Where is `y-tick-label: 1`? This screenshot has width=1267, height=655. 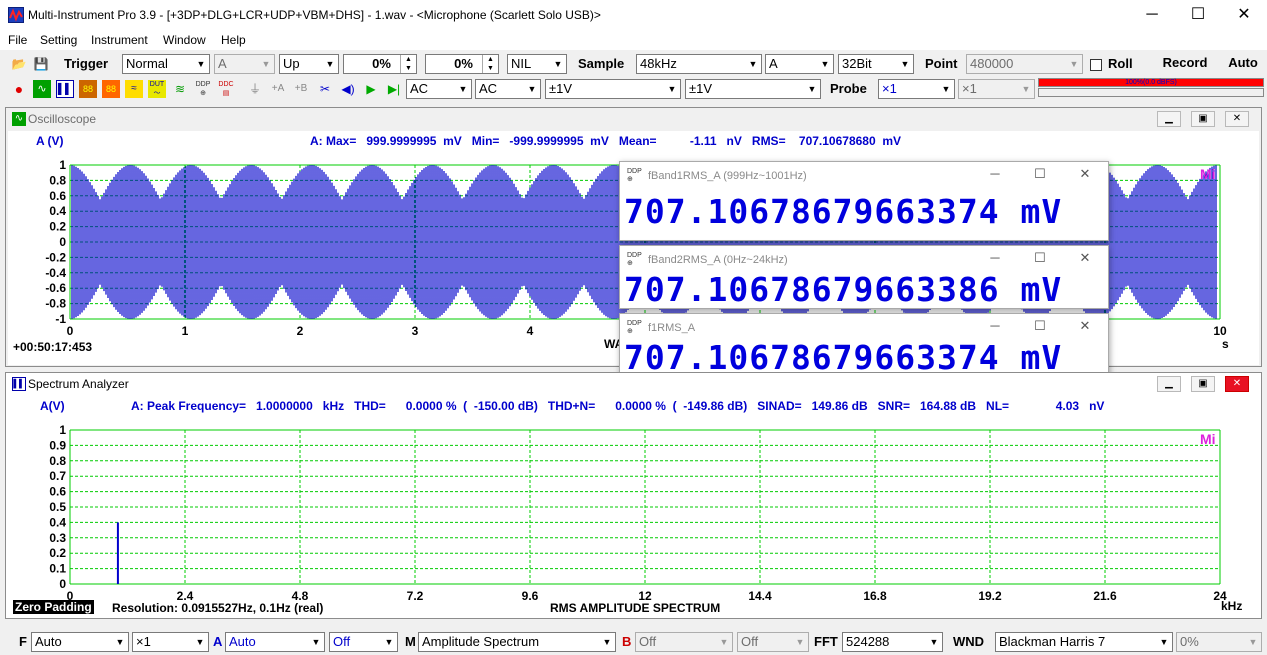 y-tick-label: 1 is located at coordinates (62, 165).